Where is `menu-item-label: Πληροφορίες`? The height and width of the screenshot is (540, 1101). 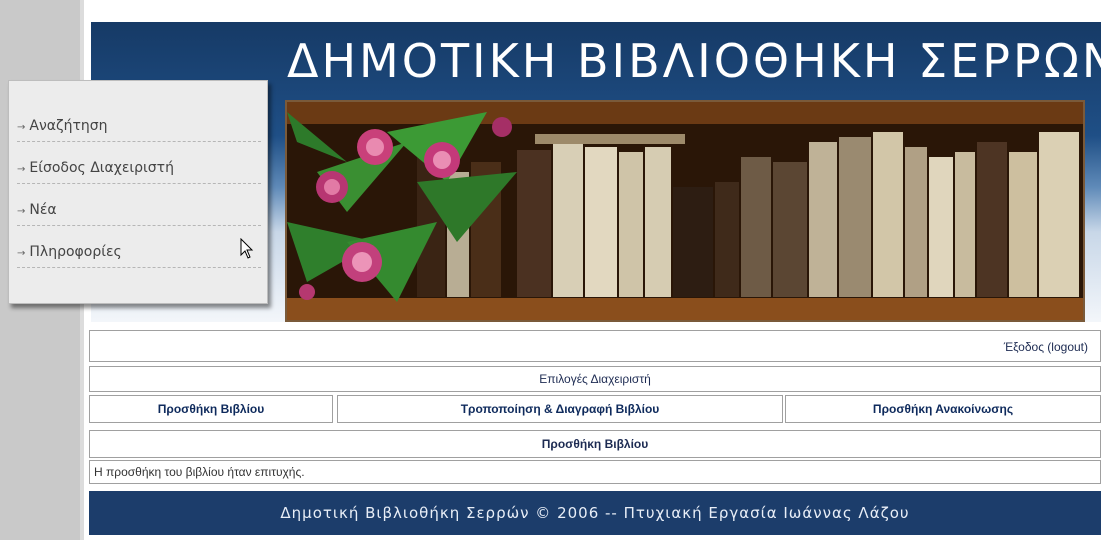
menu-item-label: Πληροφορίες is located at coordinates (75, 252).